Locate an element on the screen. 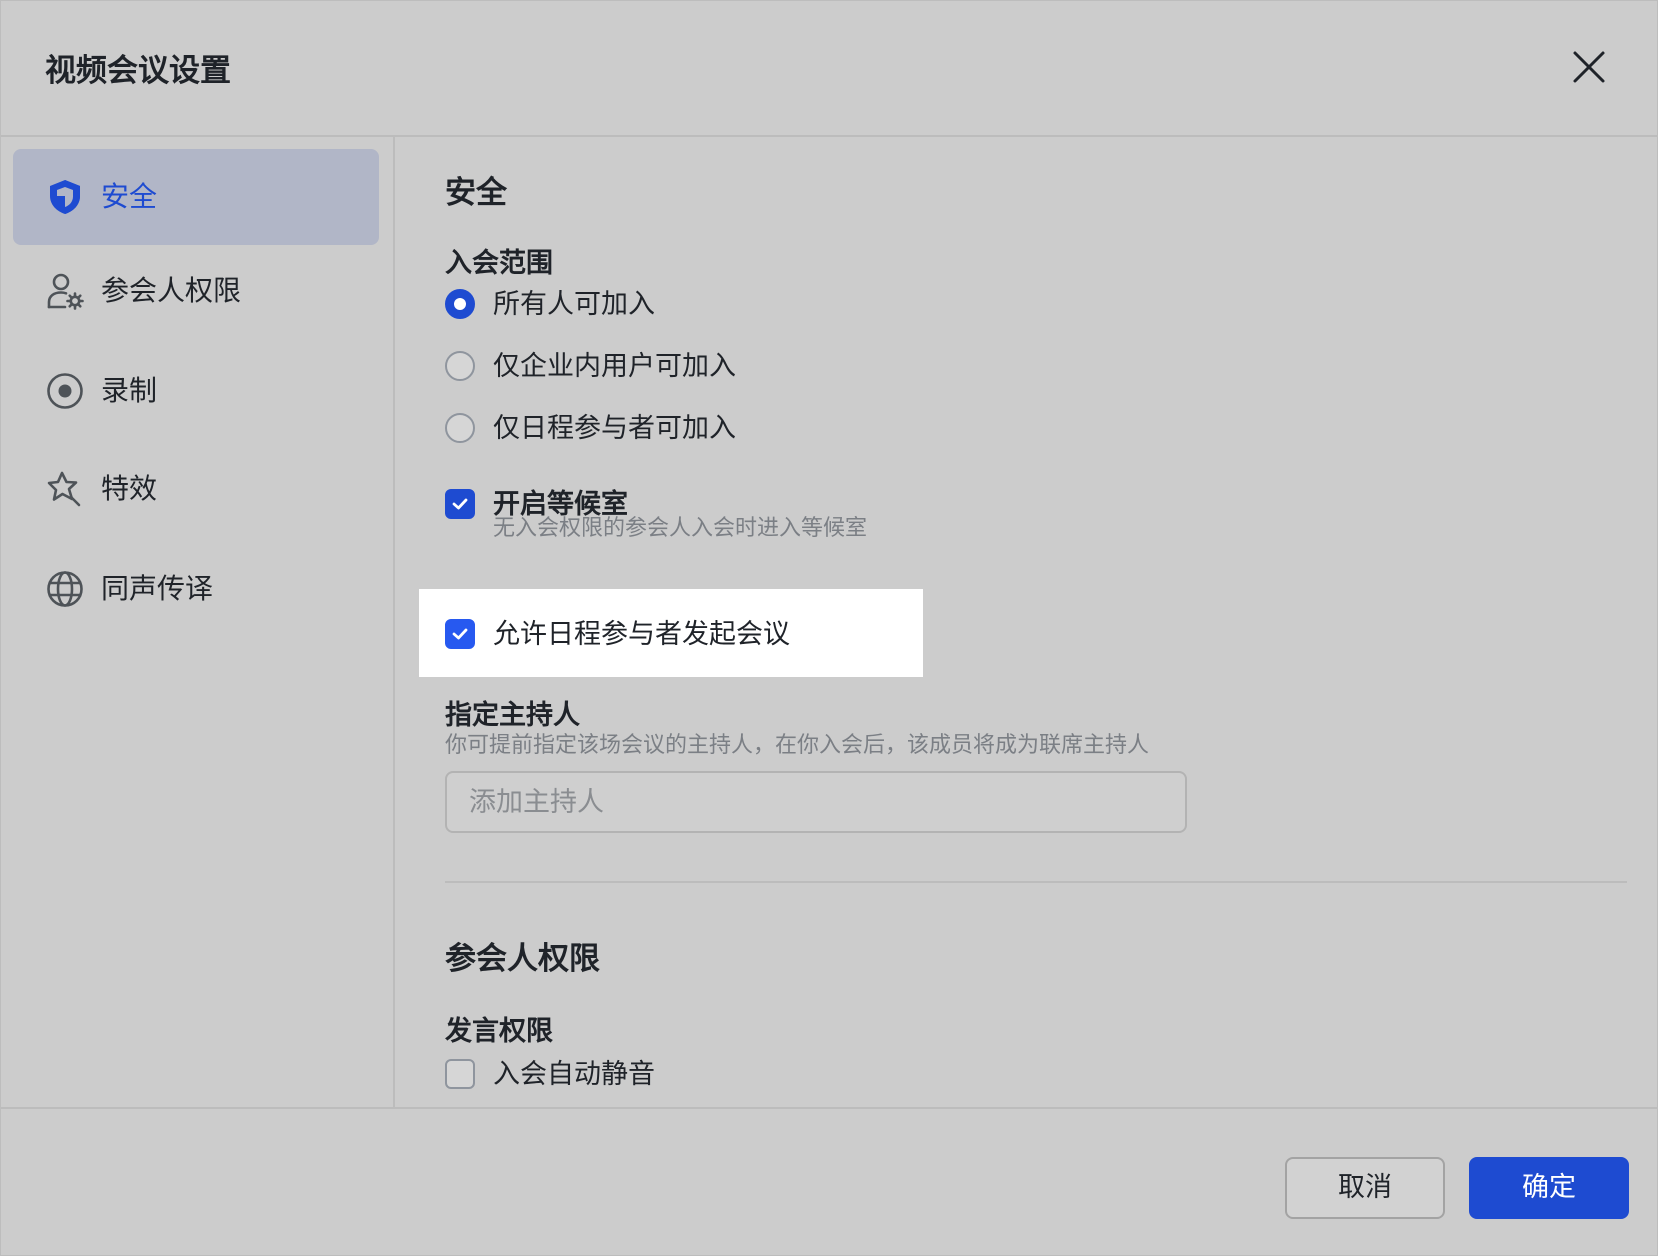 The image size is (1660, 1258). dialog-header: 视频会议设置 is located at coordinates (829, 69).